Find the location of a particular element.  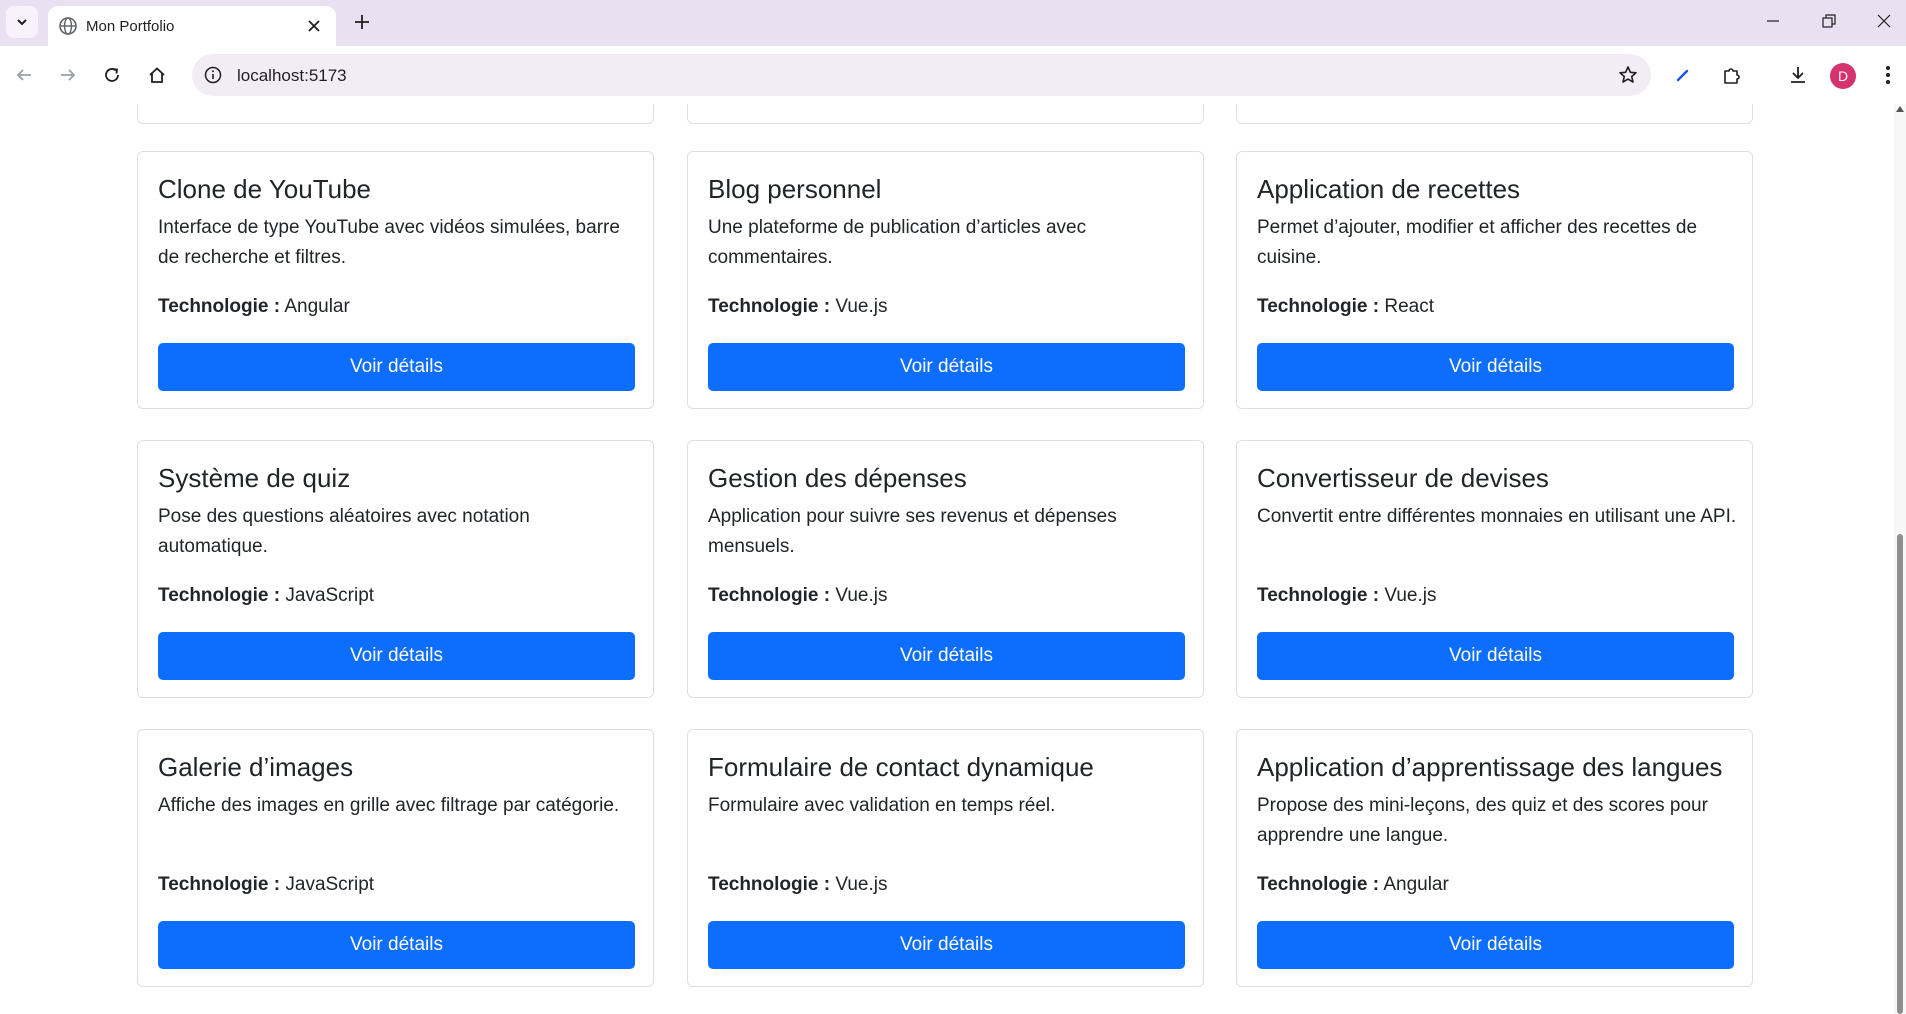

bookmark-button is located at coordinates (1628, 75).